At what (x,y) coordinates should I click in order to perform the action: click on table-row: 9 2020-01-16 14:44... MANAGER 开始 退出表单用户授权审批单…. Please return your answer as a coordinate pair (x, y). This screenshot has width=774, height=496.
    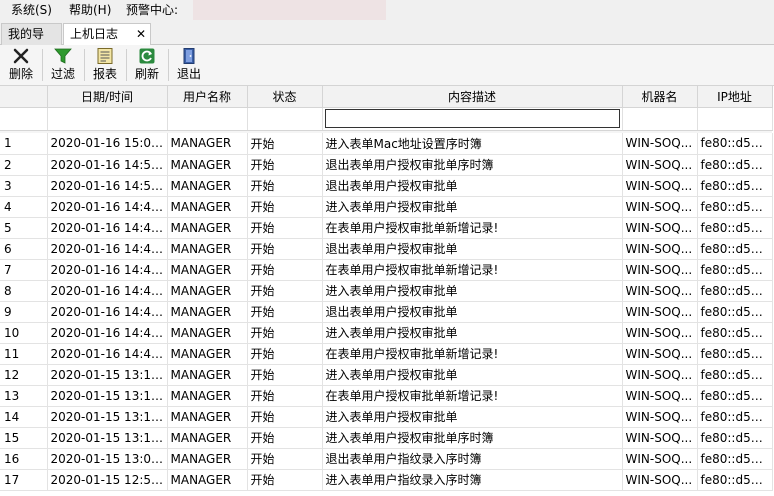
    Looking at the image, I should click on (386, 312).